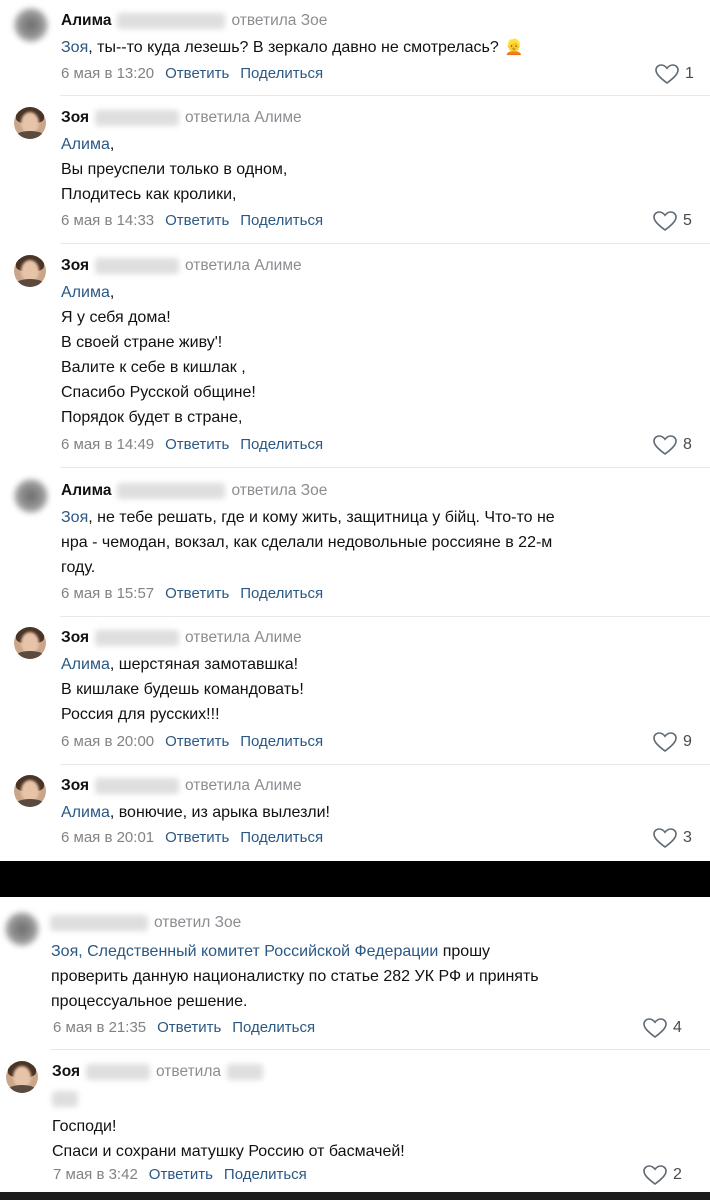 This screenshot has width=710, height=1200. Describe the element at coordinates (142, 342) in the screenshot. I see `line-text: В своей стране живу'!` at that location.